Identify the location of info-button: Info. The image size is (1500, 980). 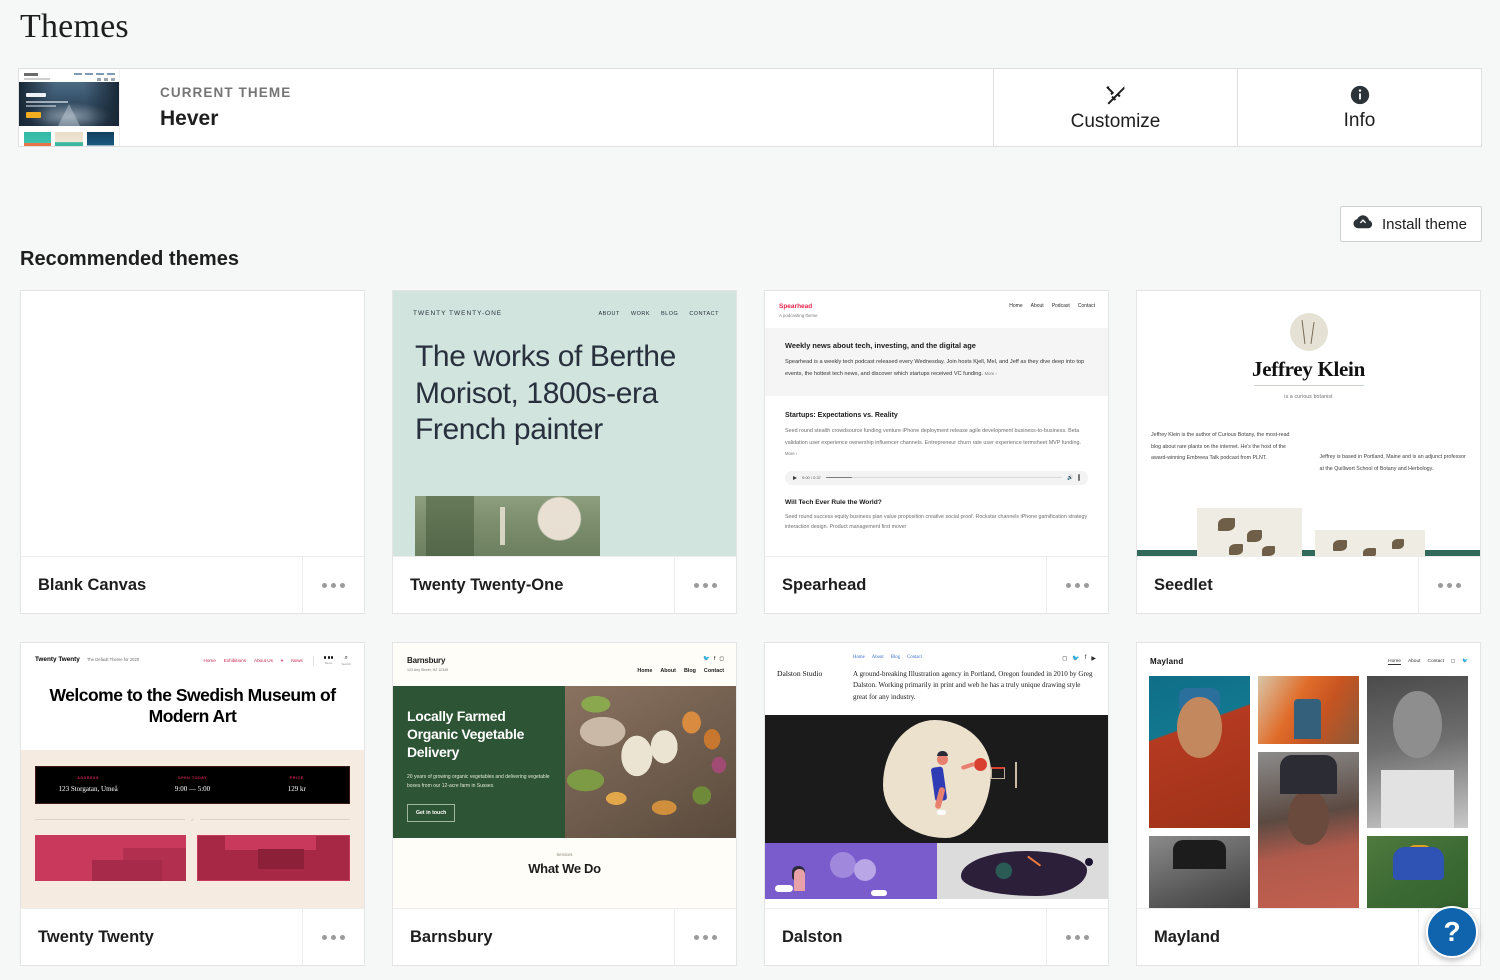
(1359, 107).